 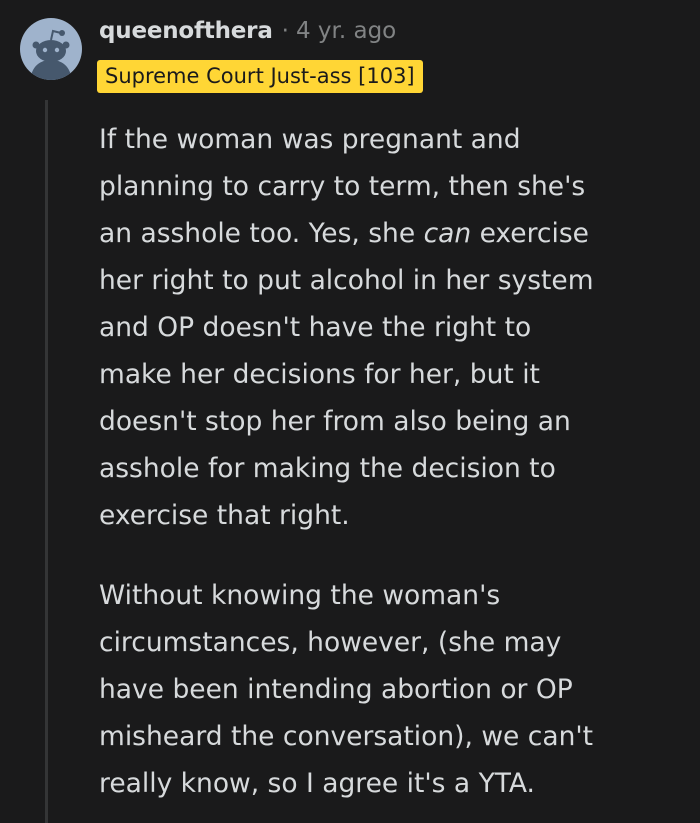 What do you see at coordinates (51, 54) in the screenshot?
I see `snoo-avatar-icon` at bounding box center [51, 54].